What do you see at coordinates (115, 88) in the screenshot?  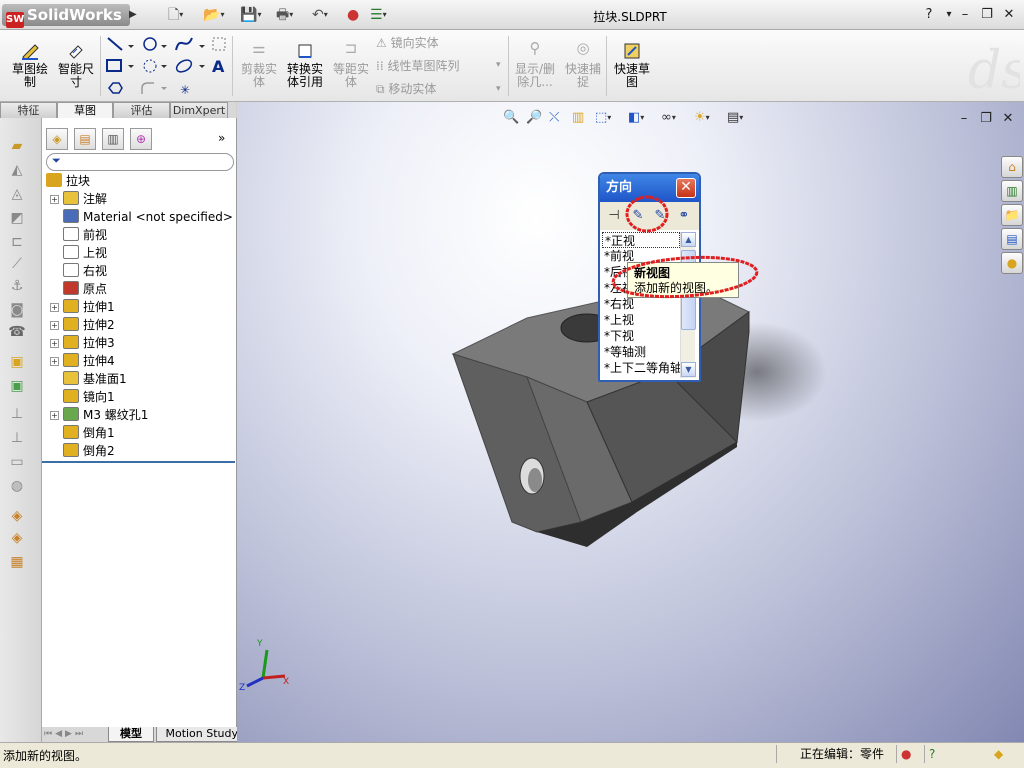 I see `polygon-icon` at bounding box center [115, 88].